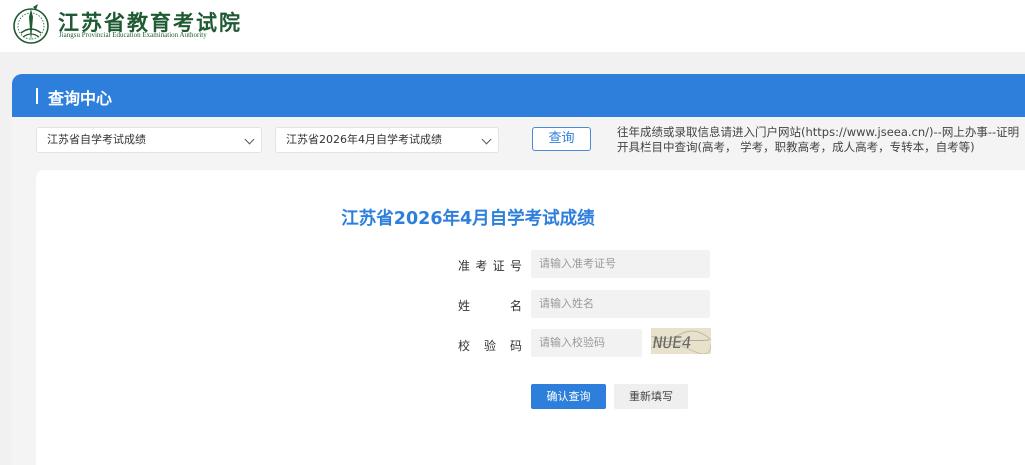  I want to click on captcha-input, so click(586, 343).